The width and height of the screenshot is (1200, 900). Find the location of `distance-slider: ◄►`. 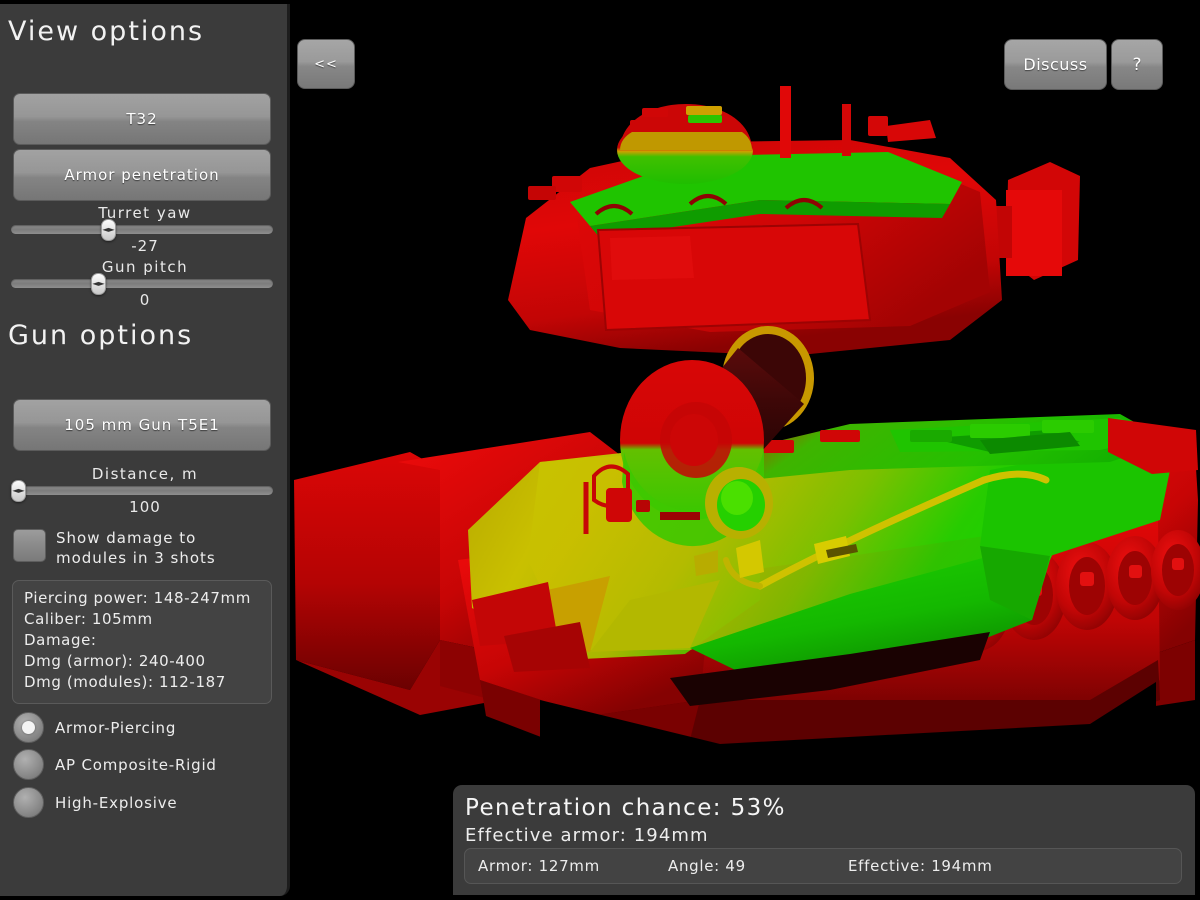

distance-slider: ◄► is located at coordinates (142, 491).